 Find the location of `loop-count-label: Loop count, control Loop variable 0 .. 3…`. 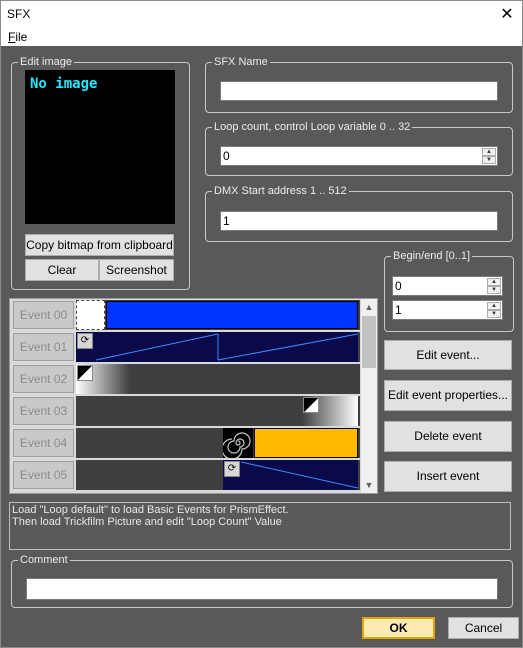

loop-count-label: Loop count, control Loop variable 0 .. 3… is located at coordinates (312, 127).